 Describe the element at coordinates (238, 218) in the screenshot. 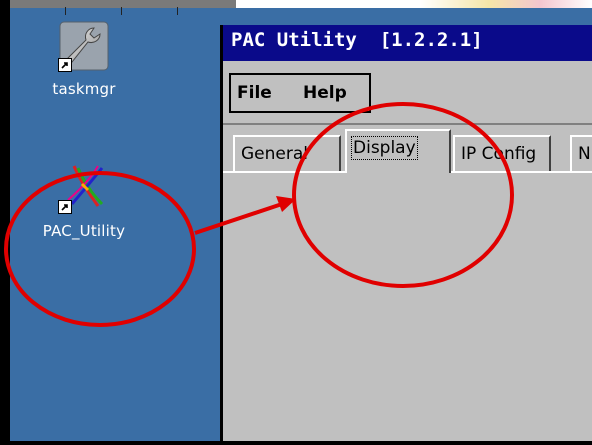

I see `annotation-arrow` at that location.